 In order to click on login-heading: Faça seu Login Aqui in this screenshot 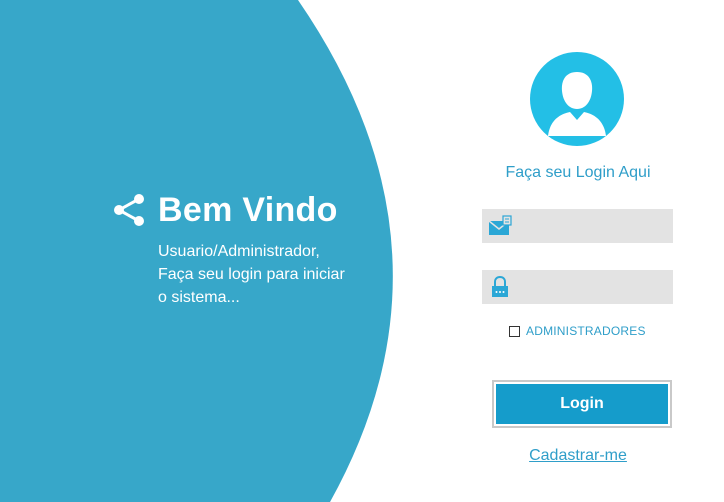, I will do `click(578, 172)`.